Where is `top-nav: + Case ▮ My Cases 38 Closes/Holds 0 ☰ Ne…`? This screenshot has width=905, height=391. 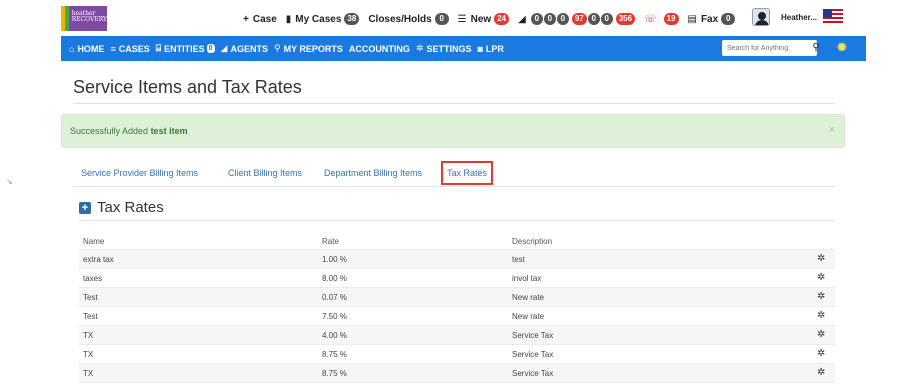 top-nav: + Case ▮ My Cases 38 Closes/Holds 0 ☰ Ne… is located at coordinates (493, 19).